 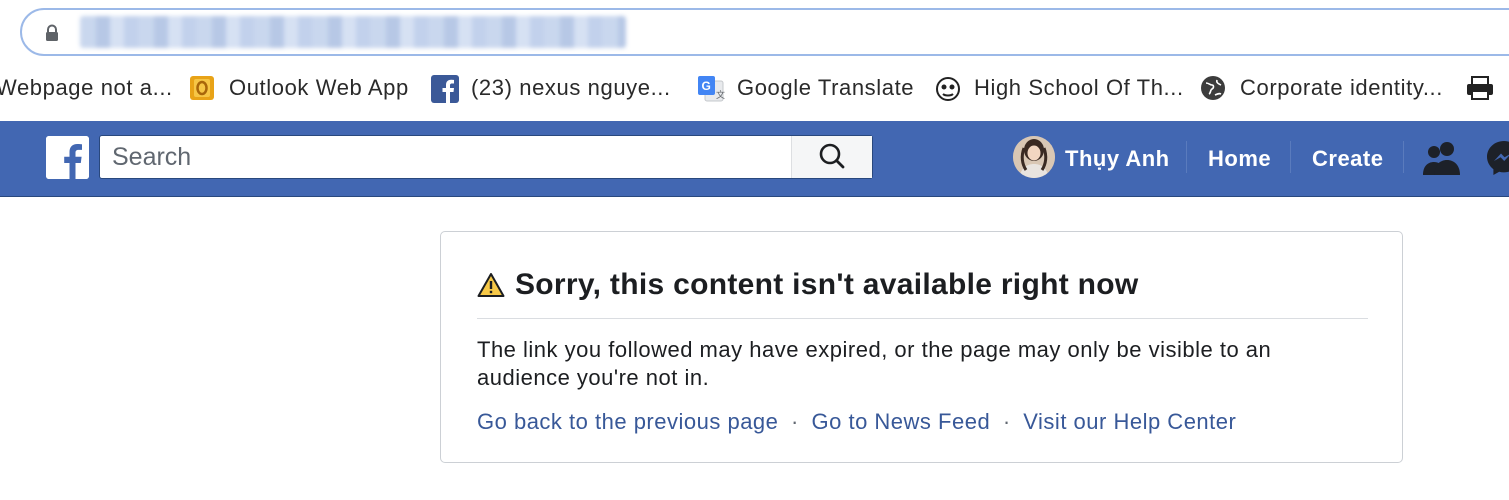 I want to click on nav-home-label: Home, so click(x=1240, y=158).